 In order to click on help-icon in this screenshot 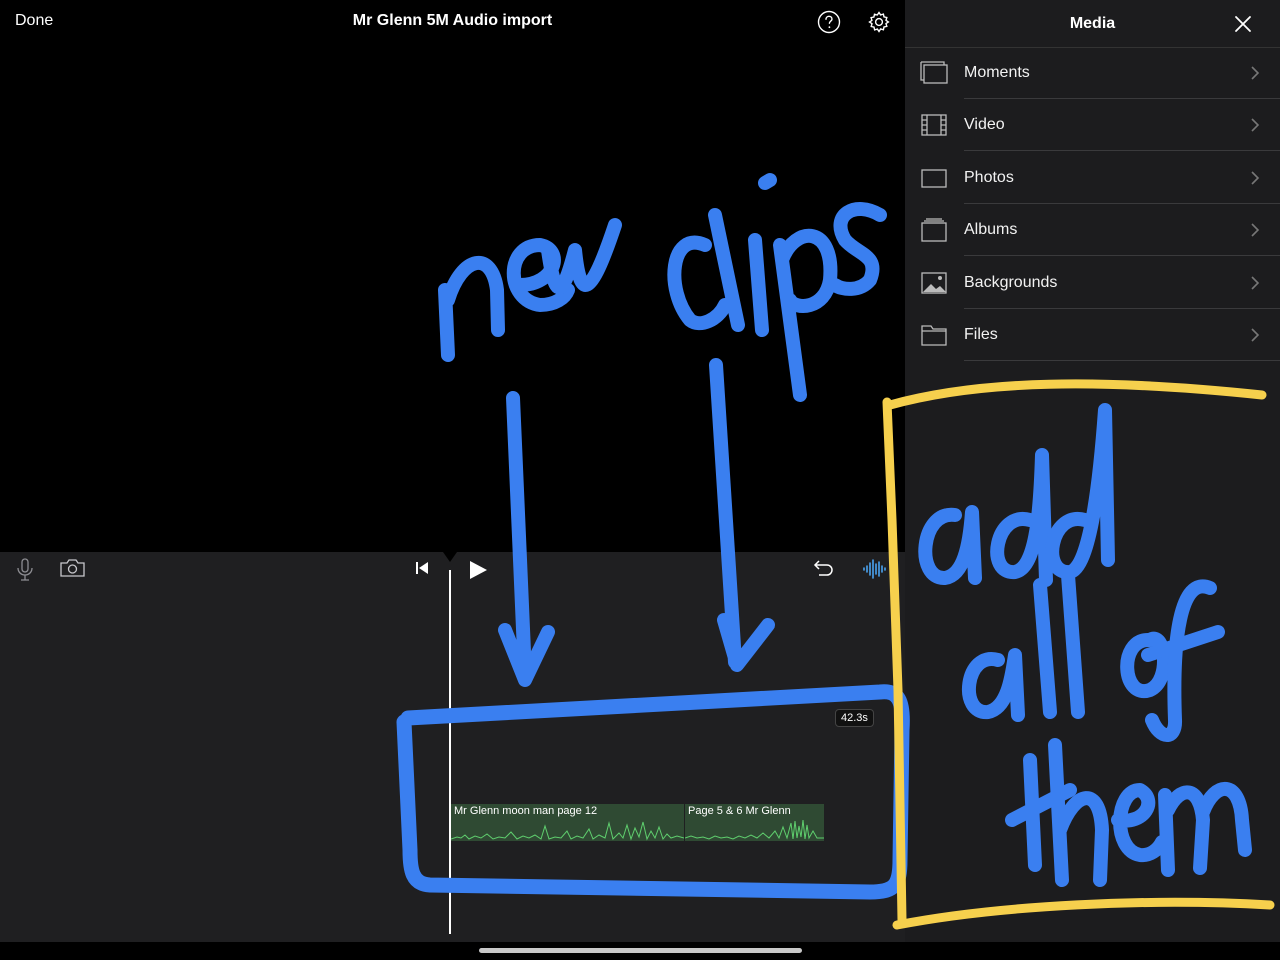, I will do `click(829, 22)`.